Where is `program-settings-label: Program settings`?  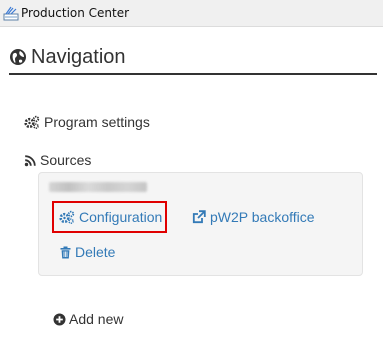
program-settings-label: Program settings is located at coordinates (97, 122).